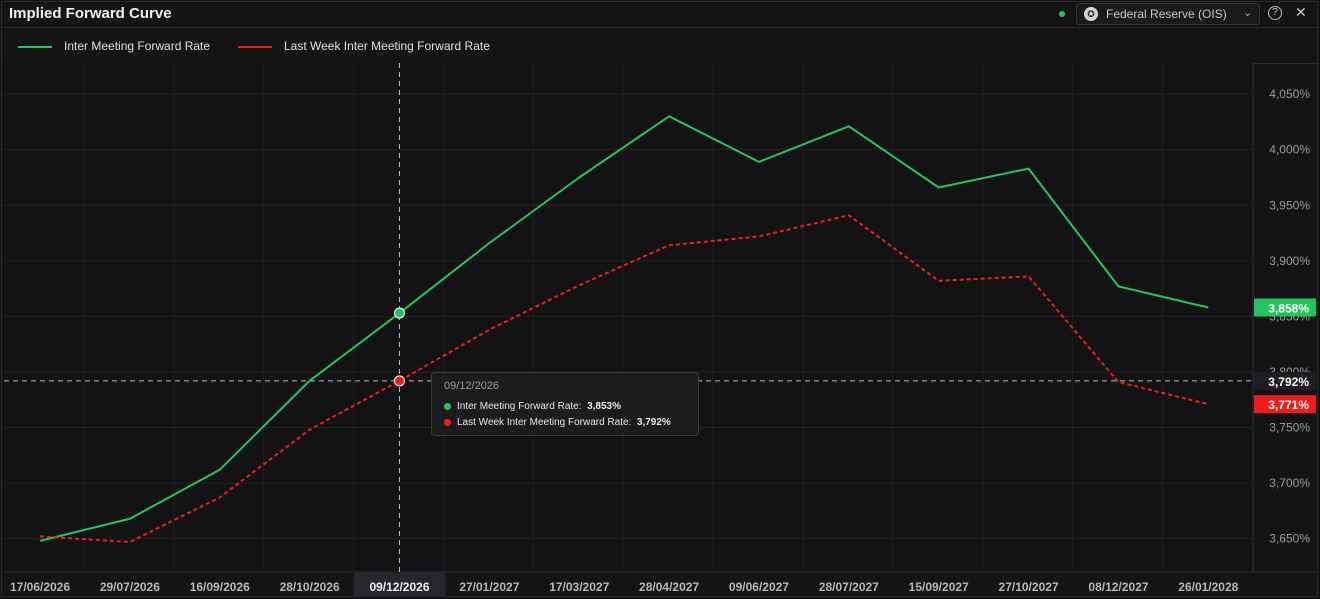  Describe the element at coordinates (447, 422) in the screenshot. I see `tooltip-dot-red` at that location.